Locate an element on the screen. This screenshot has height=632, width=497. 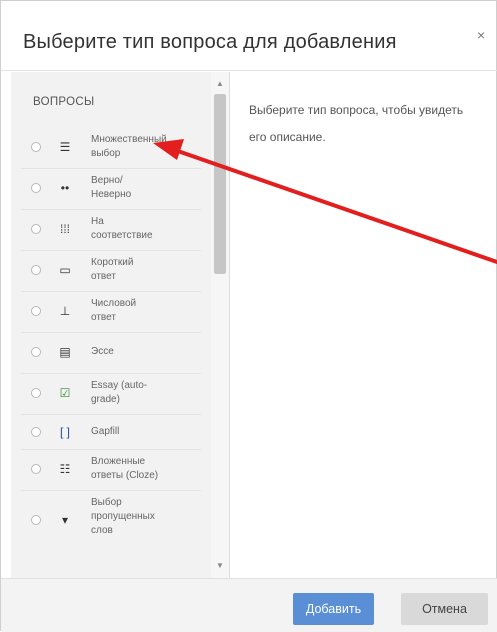
question-type-label: Gapfill is located at coordinates (145, 432).